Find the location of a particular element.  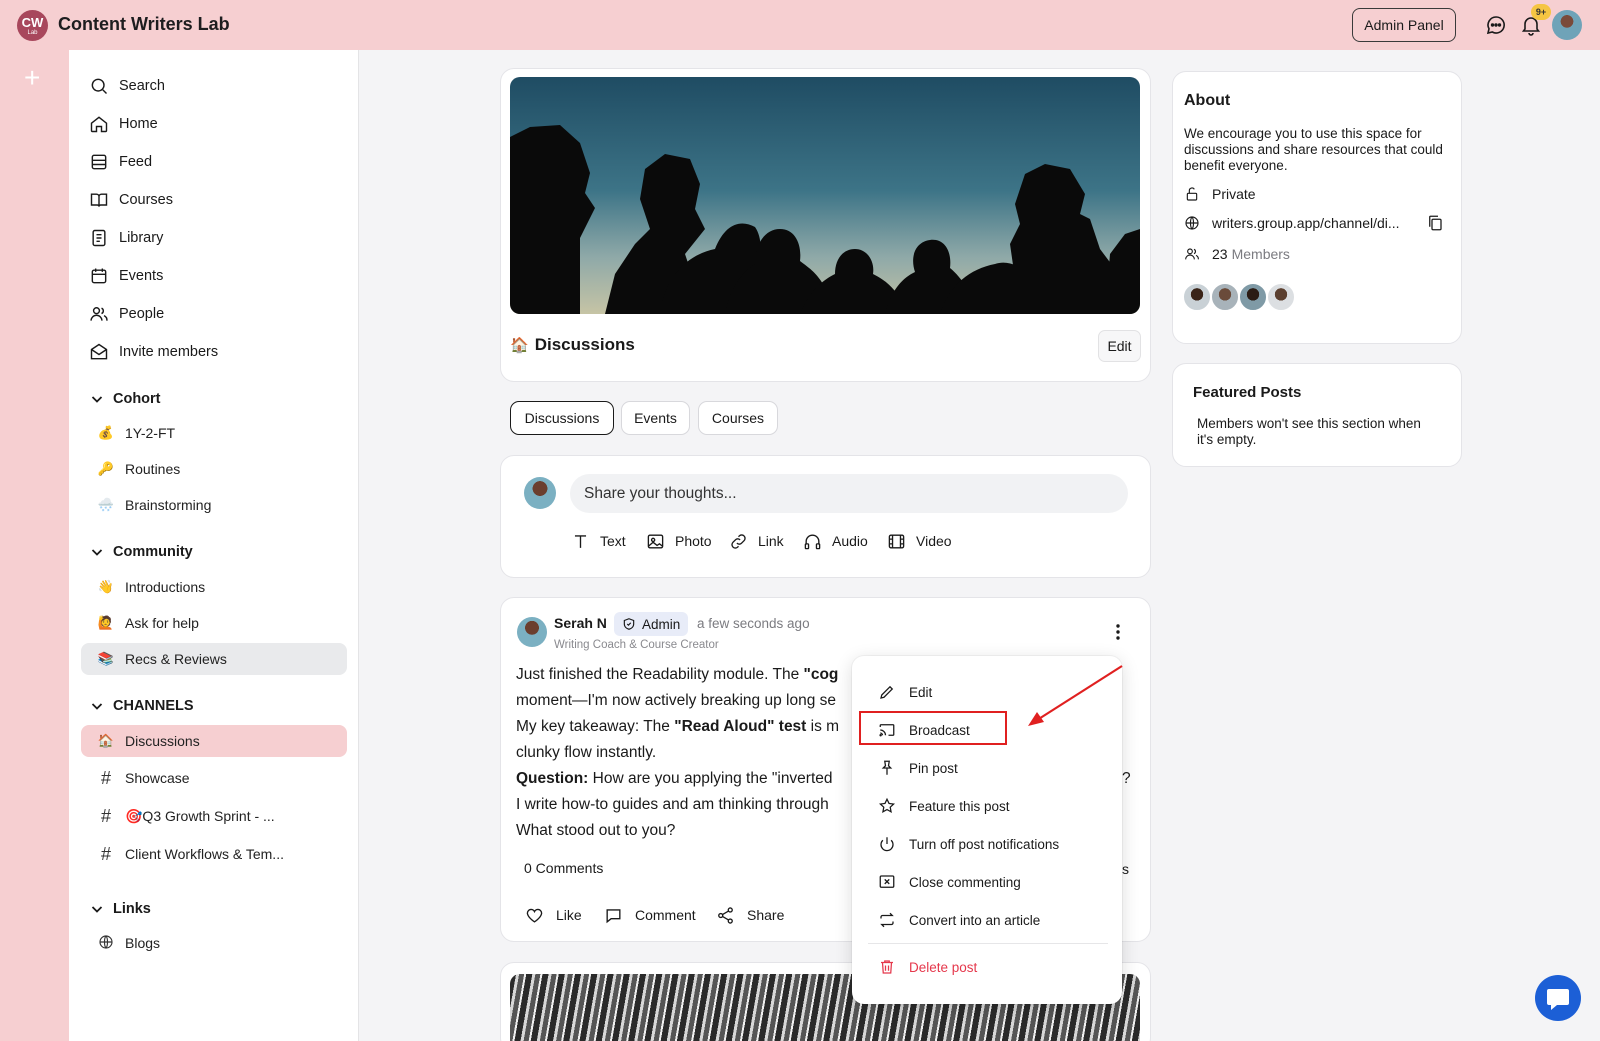

post-text: is m is located at coordinates (823, 726).